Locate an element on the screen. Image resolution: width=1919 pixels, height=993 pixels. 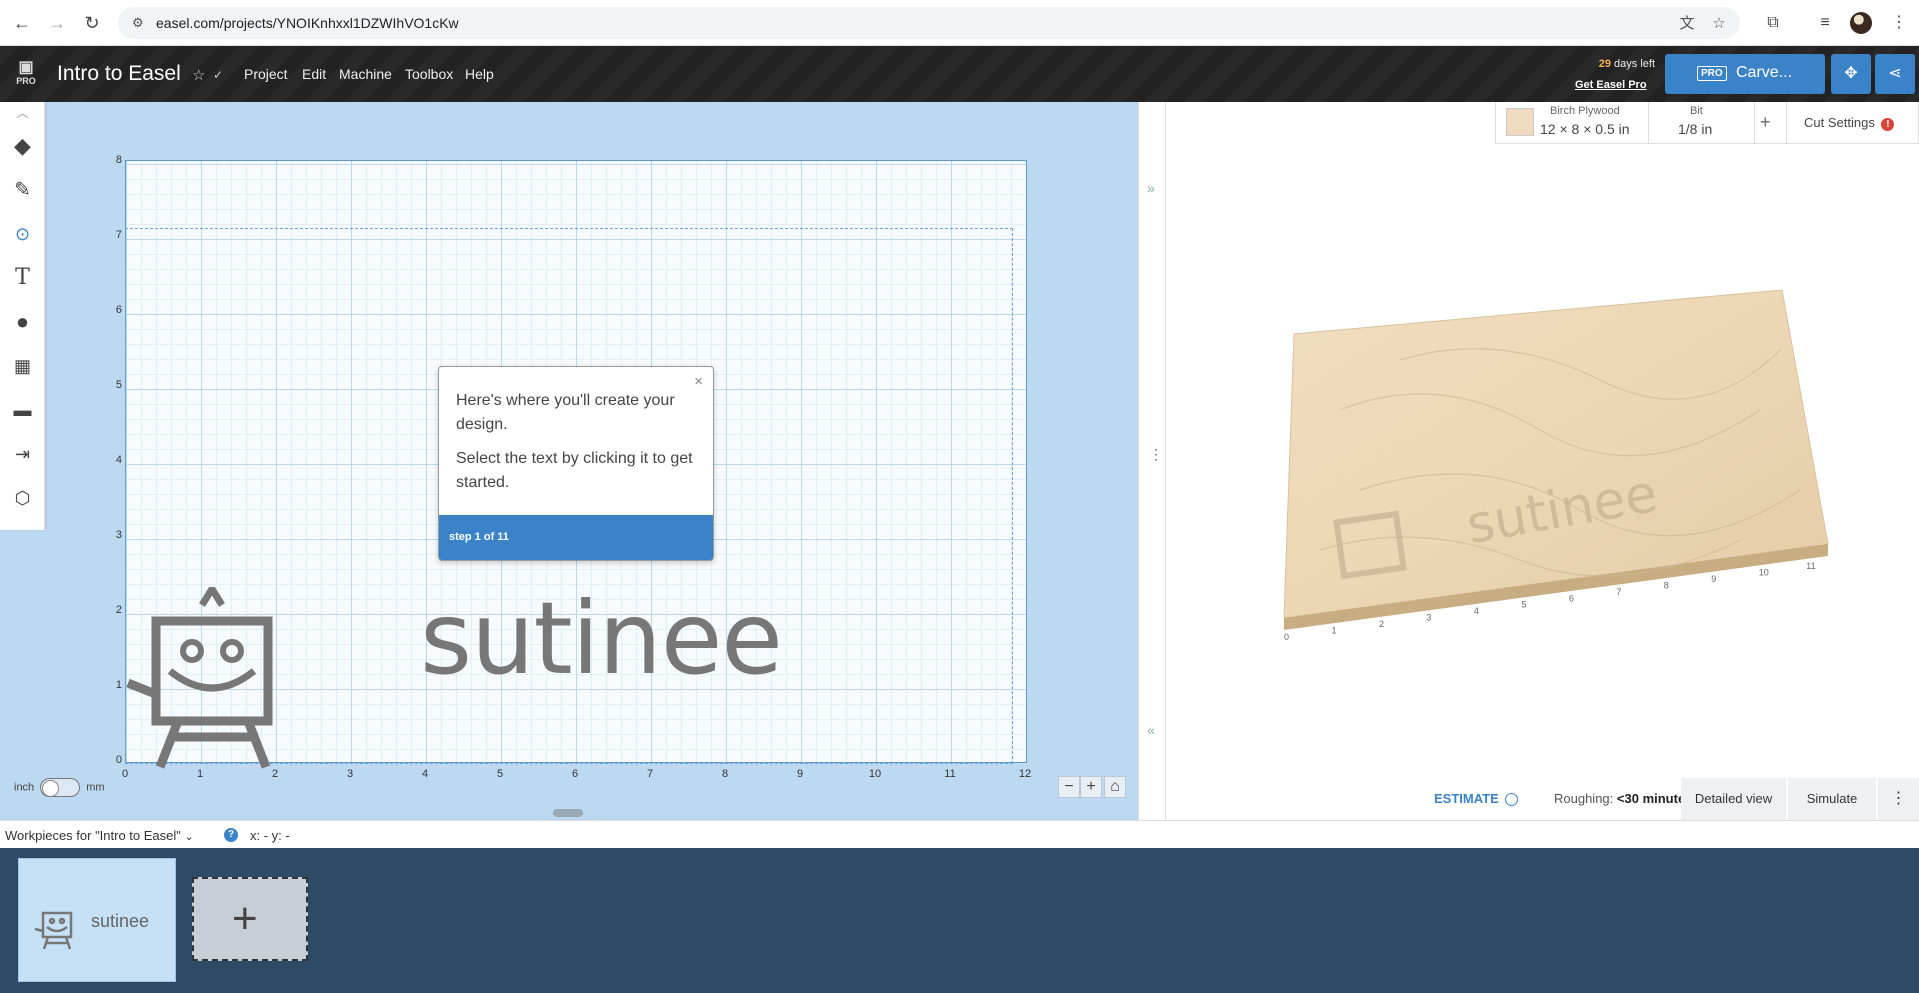
left-toolbar: ︿ ◆ ✎ ⊙ T ● ▦ ▬ ⇥ ⬡ is located at coordinates (22, 316).